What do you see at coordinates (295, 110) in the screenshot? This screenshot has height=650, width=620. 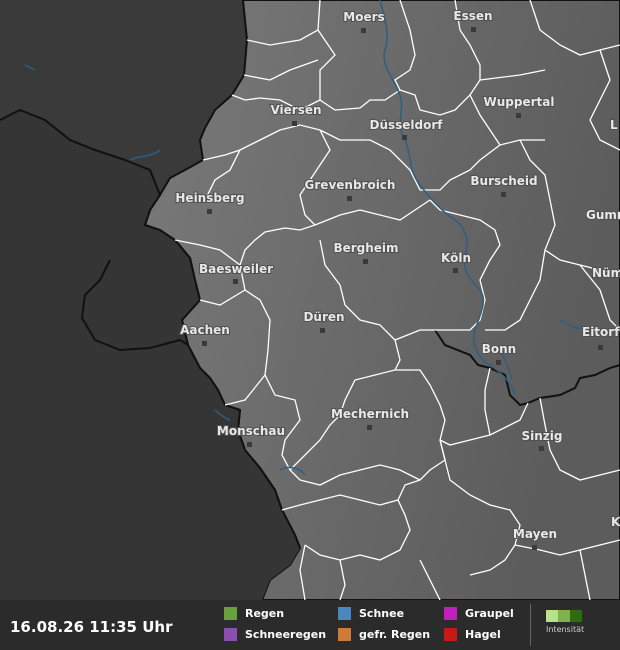 I see `city-label: Viersen` at bounding box center [295, 110].